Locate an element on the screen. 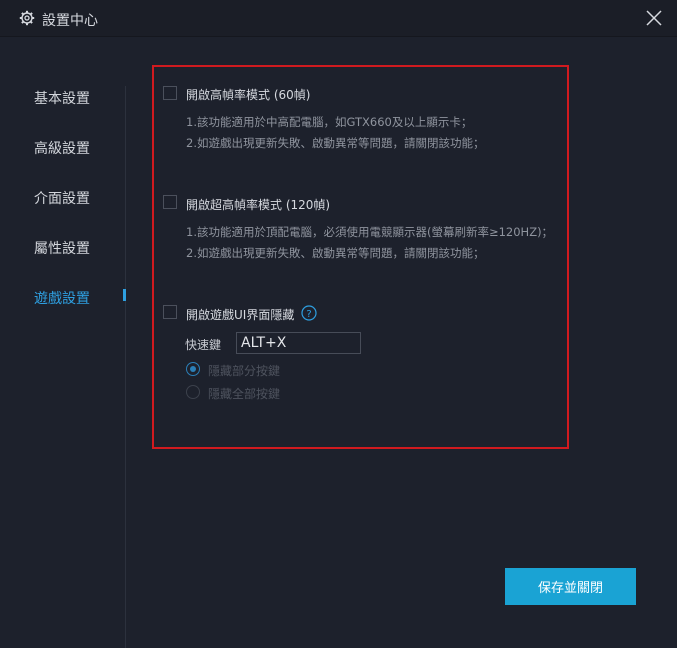 This screenshot has width=677, height=648. hide-partial-label: 隱藏部分按鍵 is located at coordinates (244, 371).